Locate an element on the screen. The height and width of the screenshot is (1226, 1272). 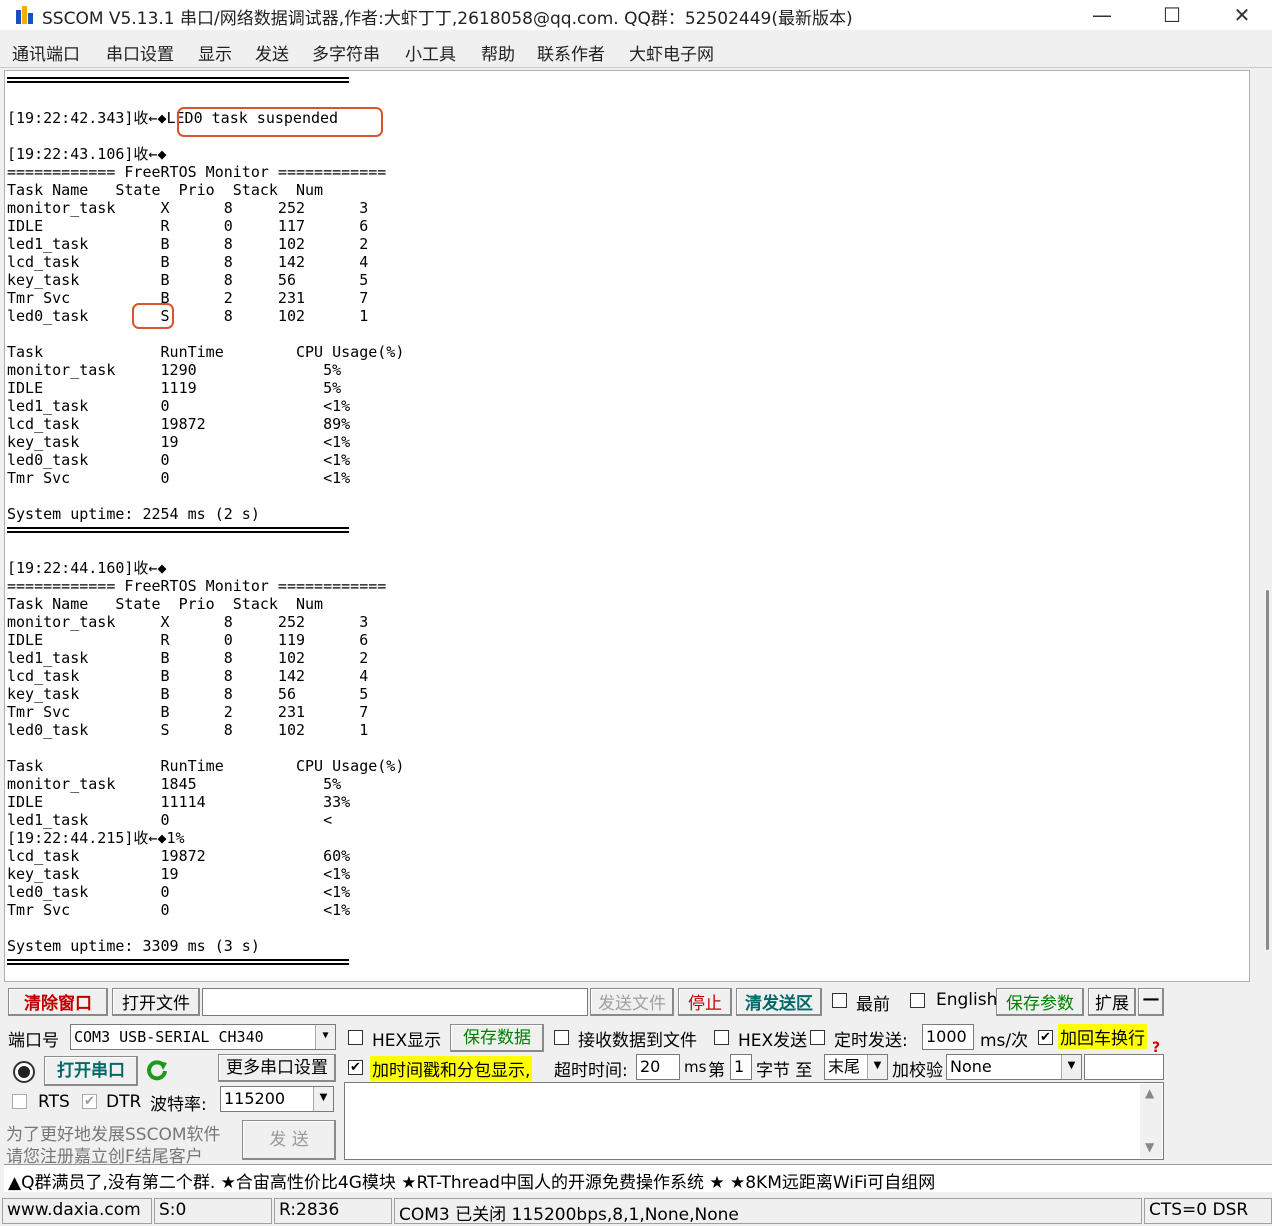
terminal-line: IDLE 1119 5% is located at coordinates (174, 388).